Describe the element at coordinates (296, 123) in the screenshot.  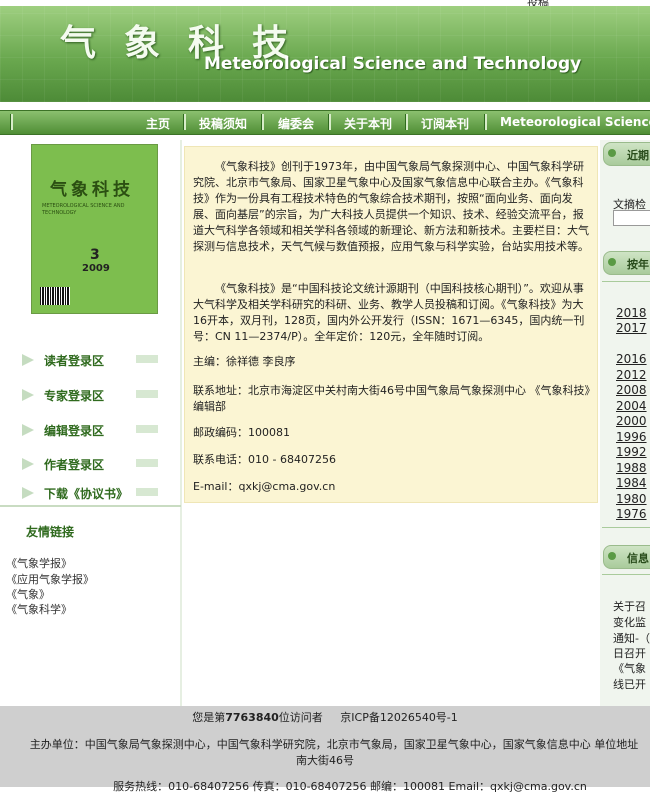
I see `nav-editorial-board: 编委会` at that location.